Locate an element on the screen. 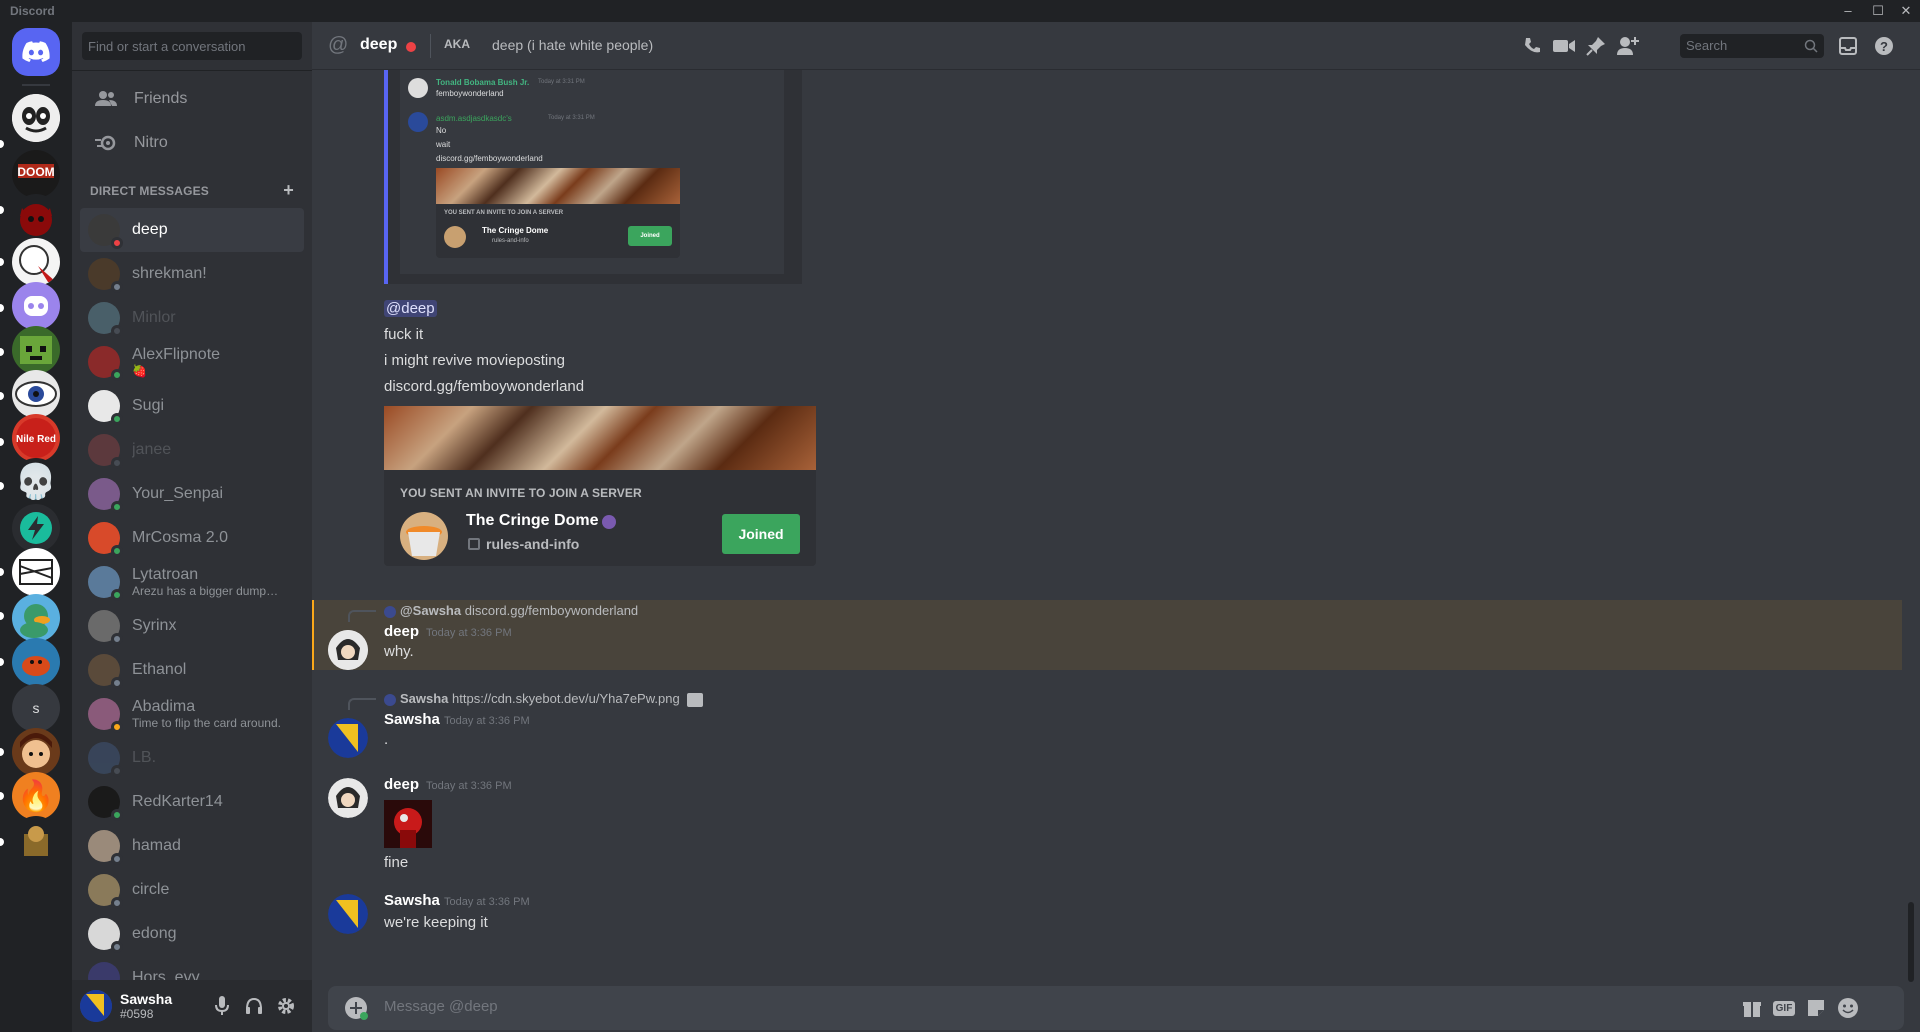 Image resolution: width=1920 pixels, height=1032 pixels. upload-plus-icon is located at coordinates (356, 1008).